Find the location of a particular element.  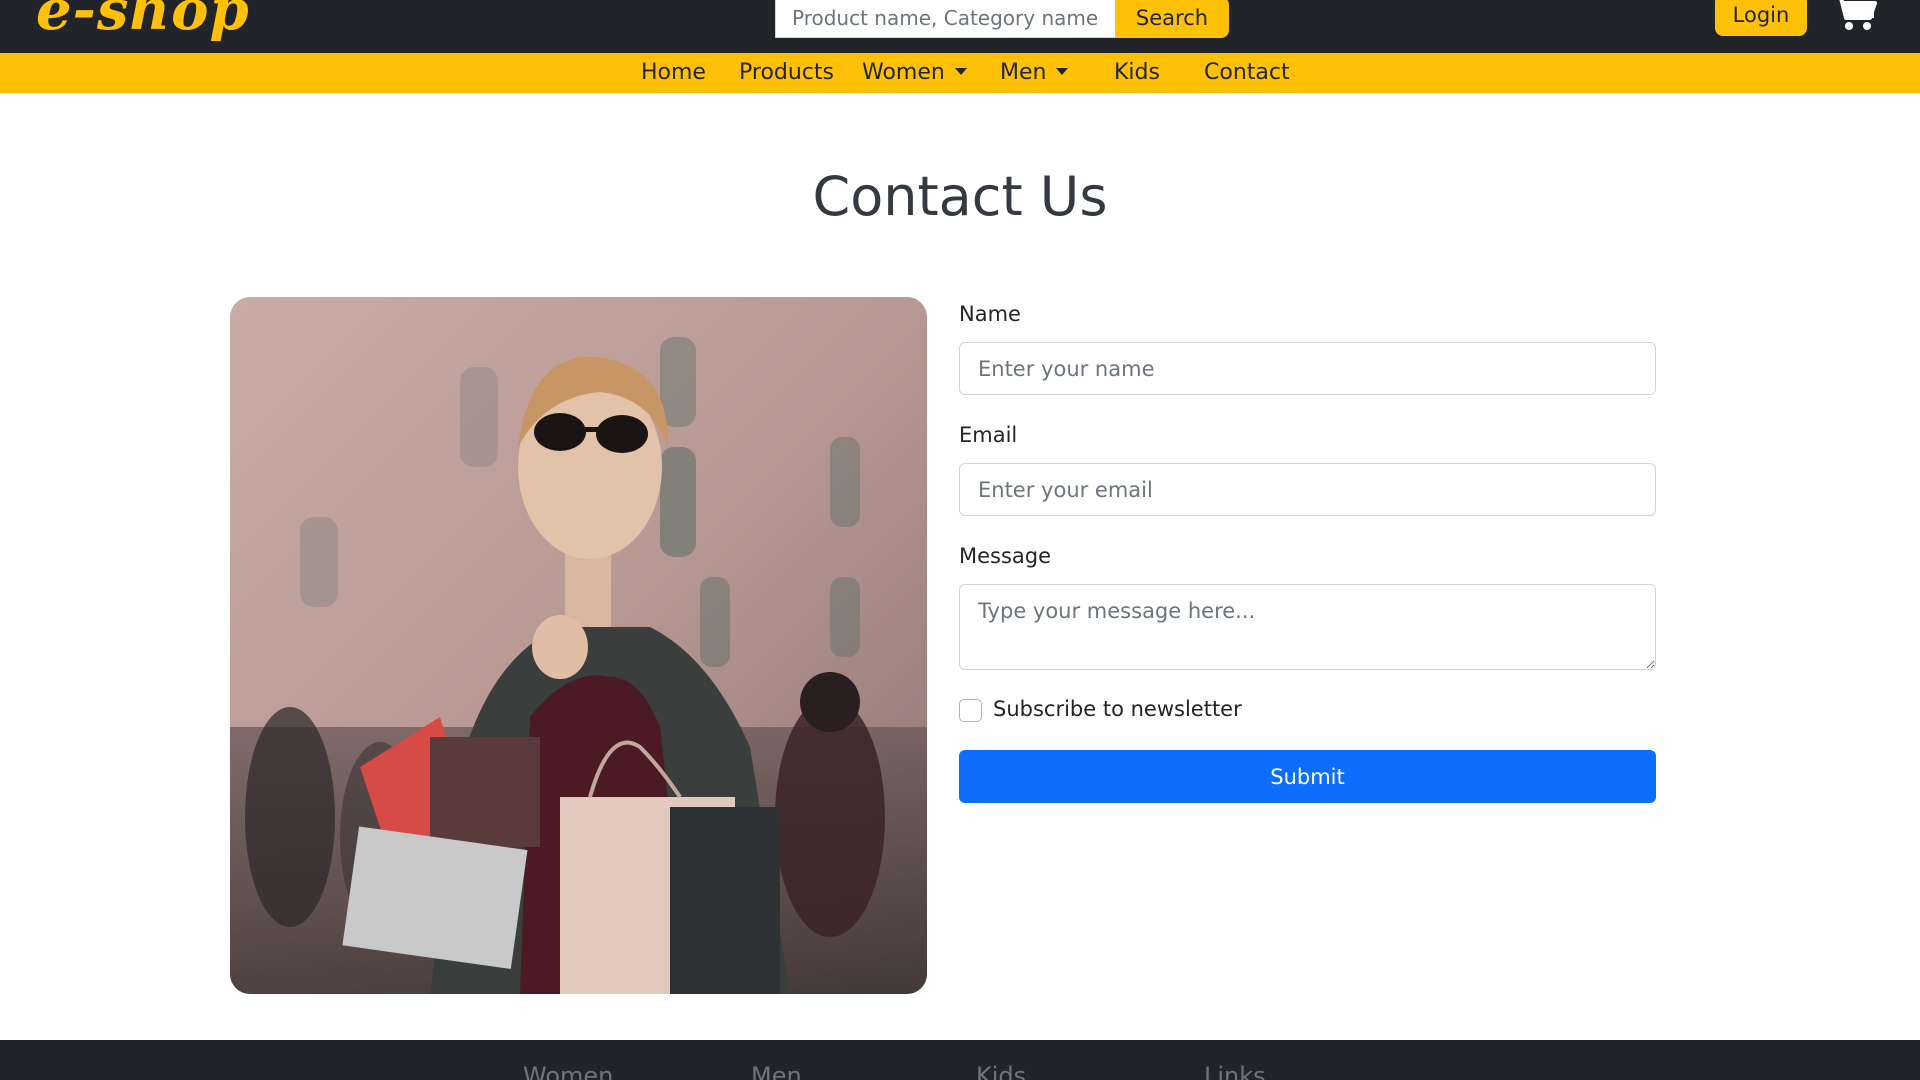

nav-item-label: Contact is located at coordinates (1247, 72).